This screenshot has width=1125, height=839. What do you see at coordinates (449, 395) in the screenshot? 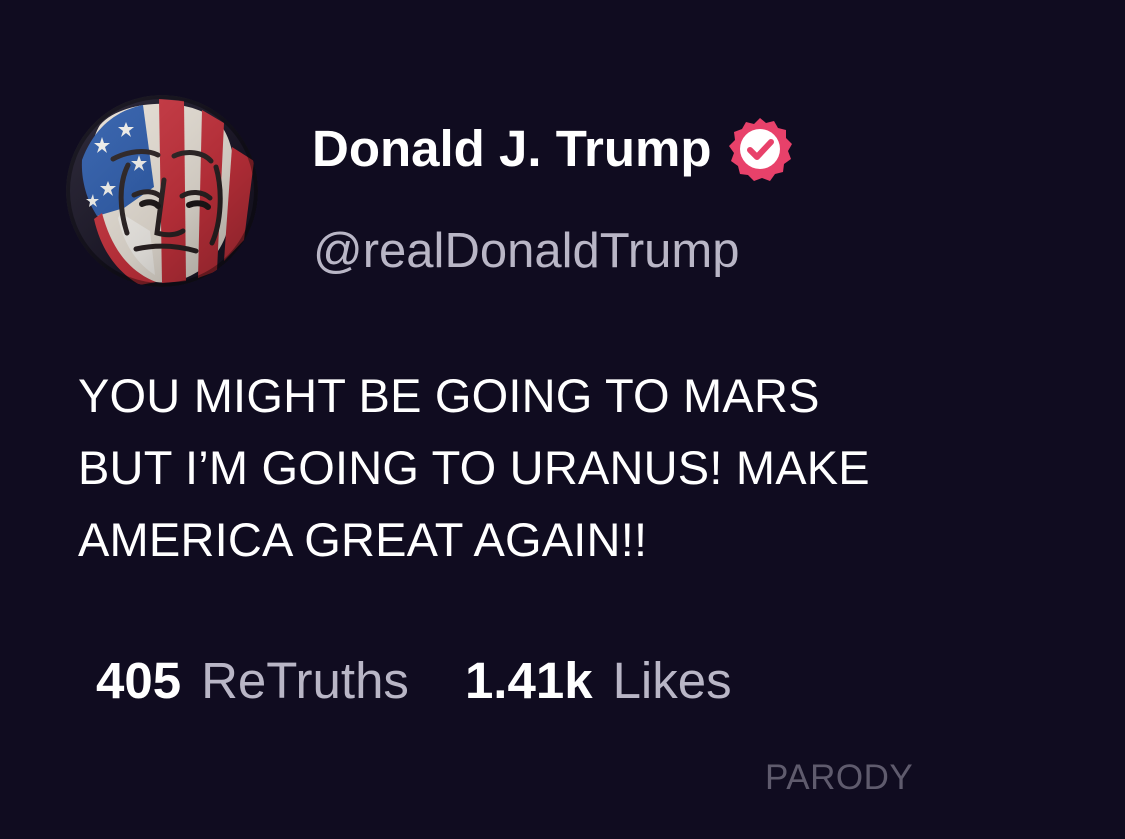
I see `post-body-line: YOU MIGHT BE GOING TO MARS` at bounding box center [449, 395].